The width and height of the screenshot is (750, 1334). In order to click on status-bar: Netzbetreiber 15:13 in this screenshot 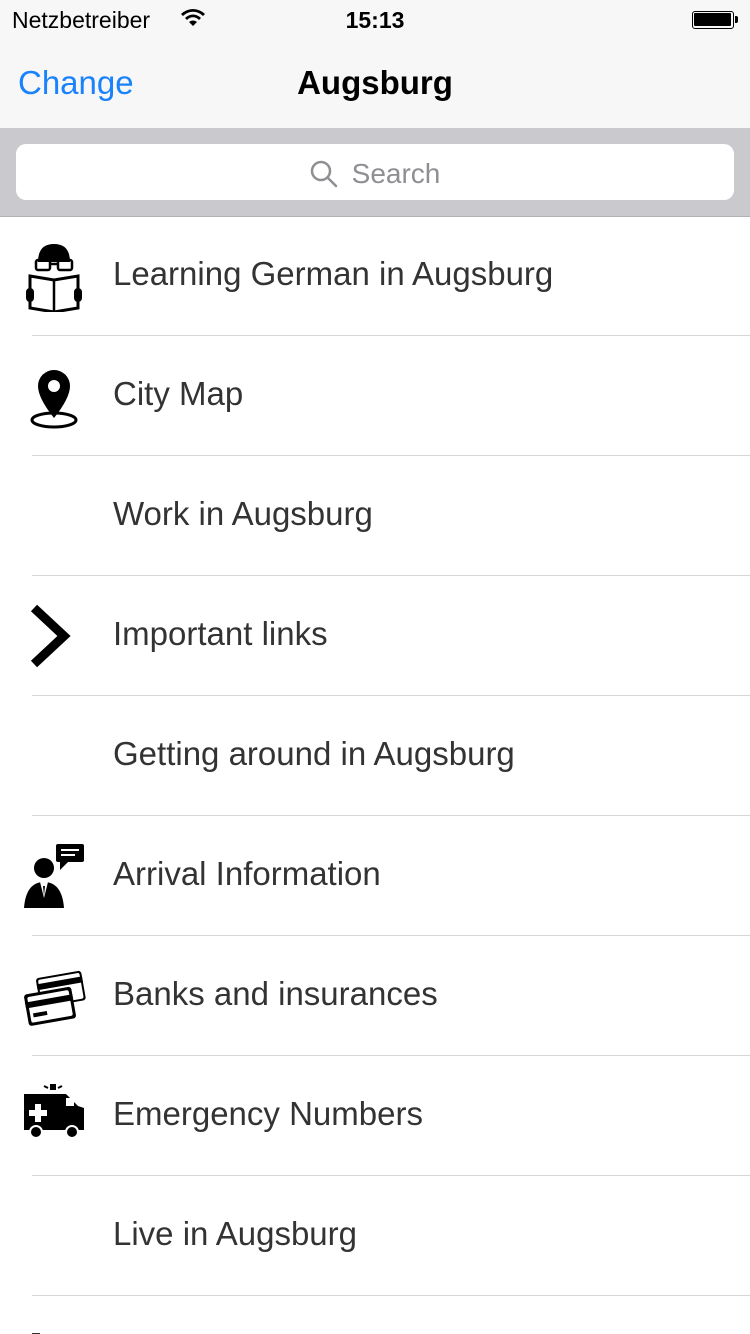, I will do `click(375, 20)`.